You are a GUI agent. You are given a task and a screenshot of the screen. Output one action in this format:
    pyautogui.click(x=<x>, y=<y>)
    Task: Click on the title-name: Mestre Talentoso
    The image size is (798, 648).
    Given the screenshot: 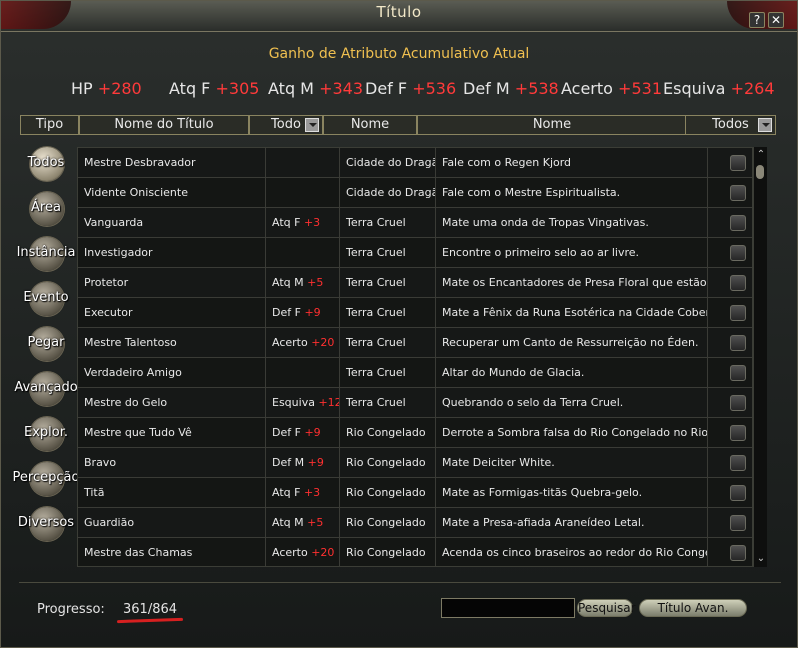 What is the action you would take?
    pyautogui.click(x=172, y=342)
    